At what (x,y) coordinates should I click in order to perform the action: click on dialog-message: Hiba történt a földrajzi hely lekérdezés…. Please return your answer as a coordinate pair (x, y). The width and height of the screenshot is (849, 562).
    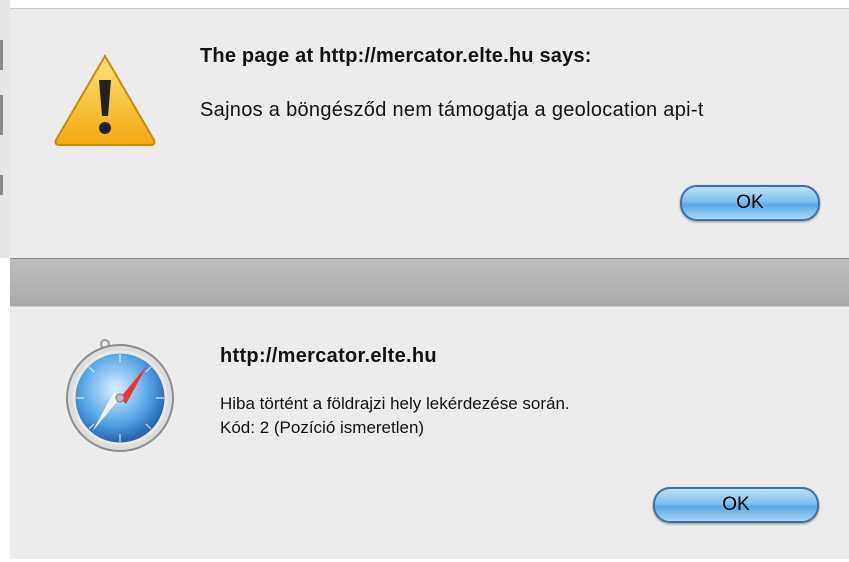
    Looking at the image, I should click on (395, 416).